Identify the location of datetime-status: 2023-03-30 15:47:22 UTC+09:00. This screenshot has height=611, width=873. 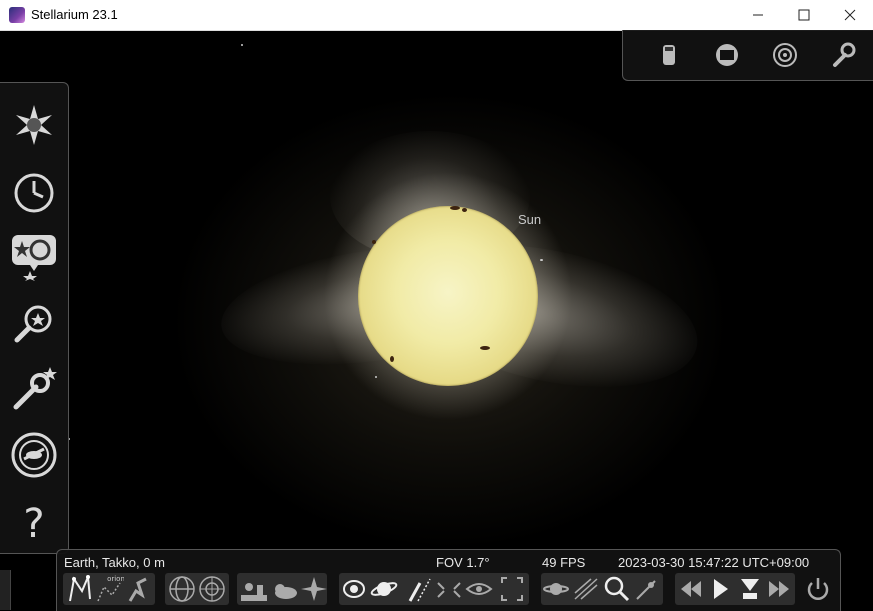
(714, 562).